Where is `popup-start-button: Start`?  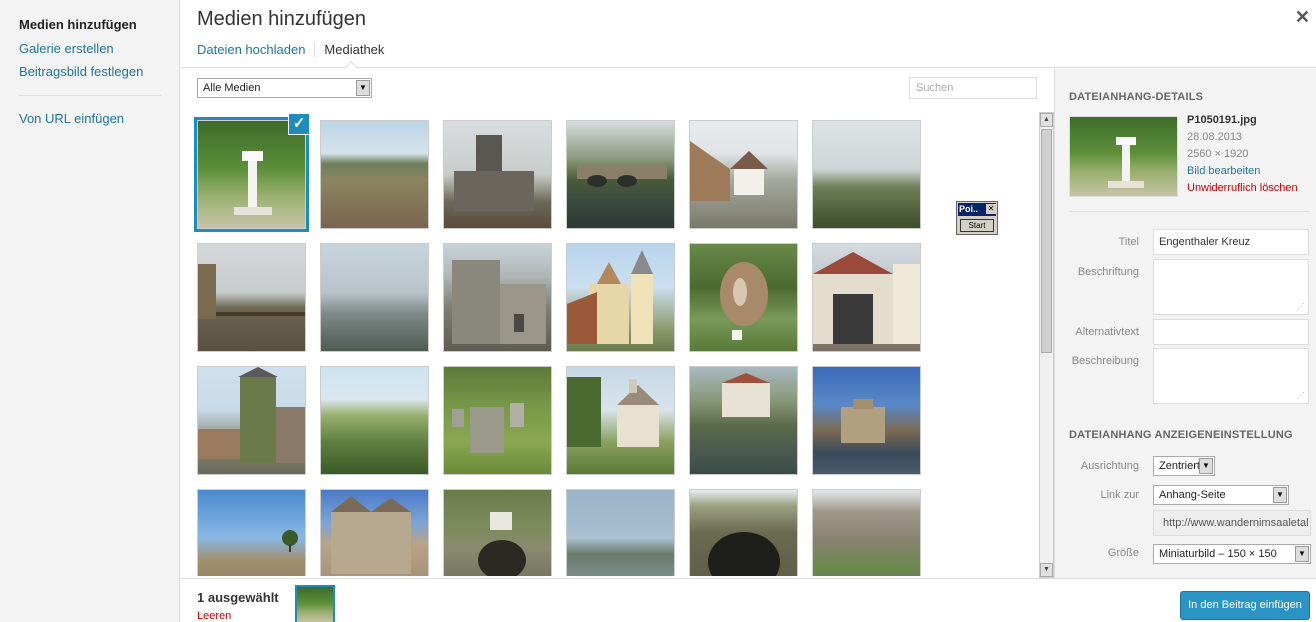 popup-start-button: Start is located at coordinates (977, 225).